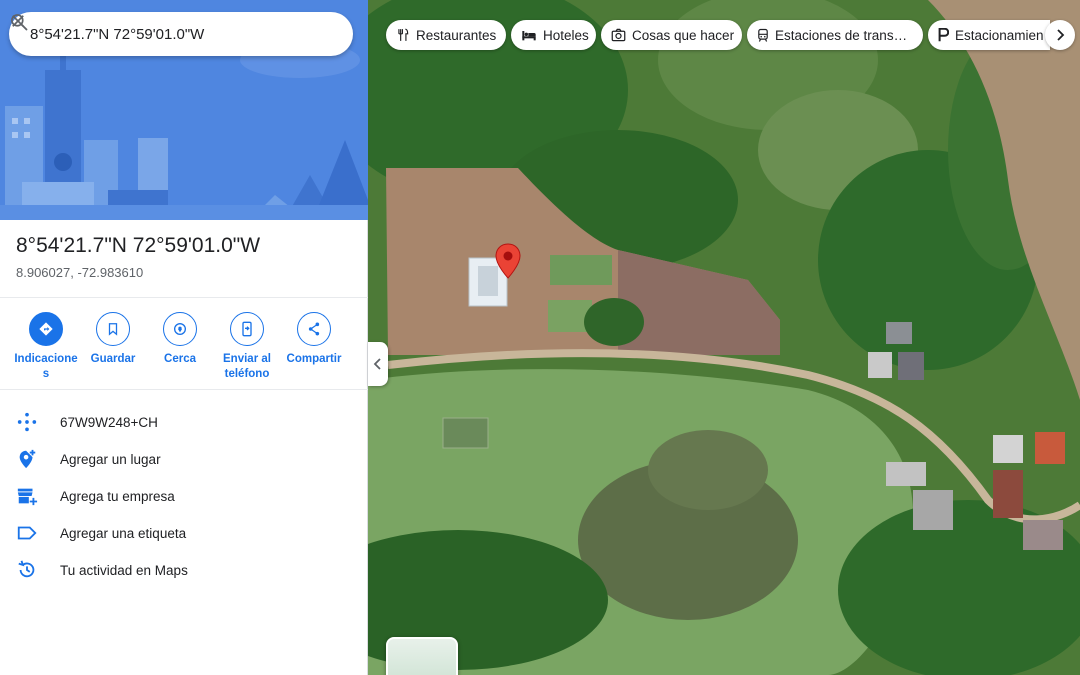 The height and width of the screenshot is (675, 1080). Describe the element at coordinates (113, 339) in the screenshot. I see `save-button: Guardar` at that location.